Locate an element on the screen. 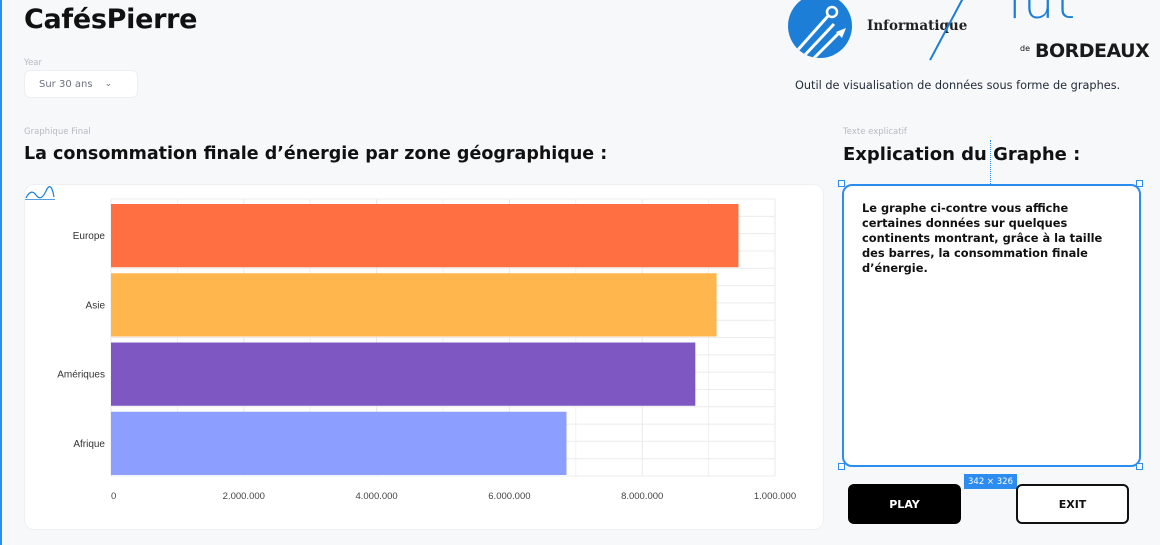  x-tick-label: 0 is located at coordinates (113, 496).